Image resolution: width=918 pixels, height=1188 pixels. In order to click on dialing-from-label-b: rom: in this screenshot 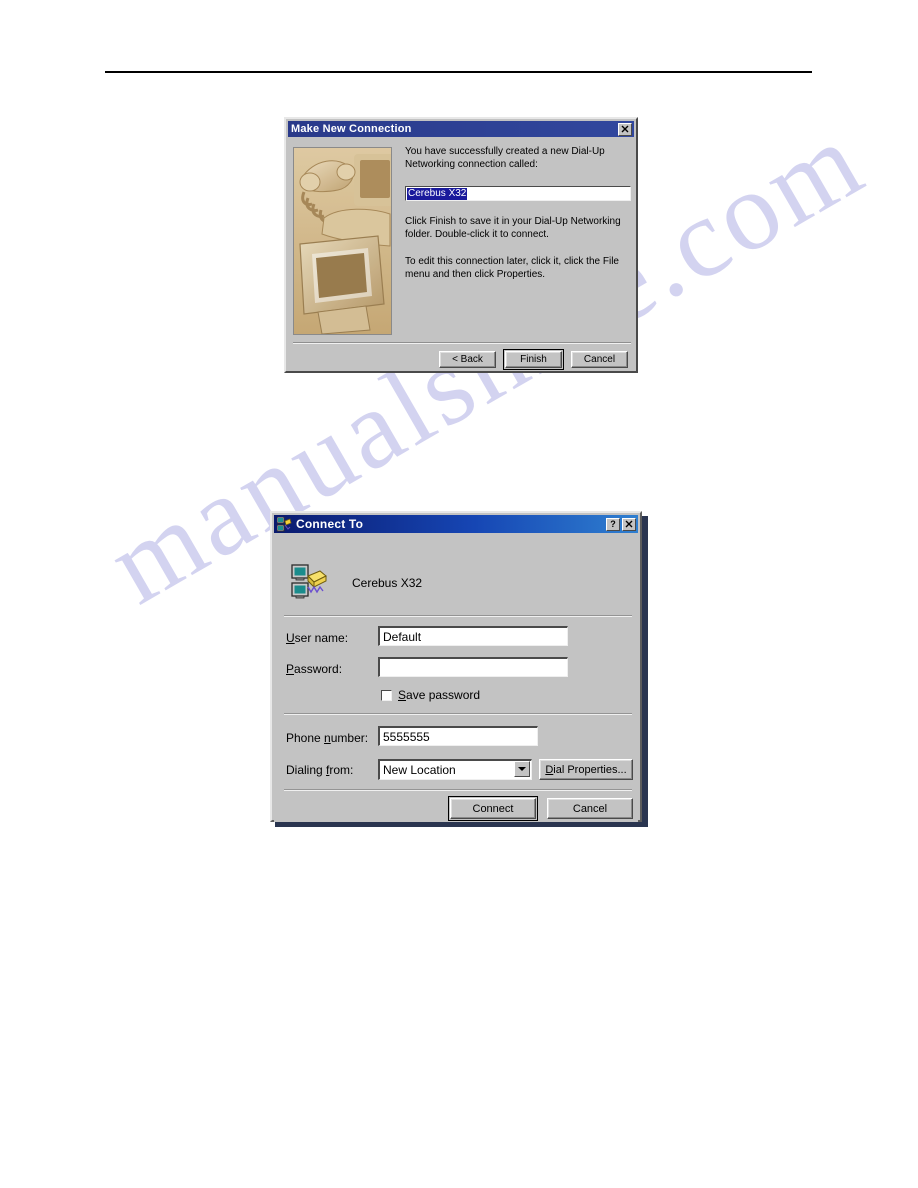, I will do `click(341, 770)`.